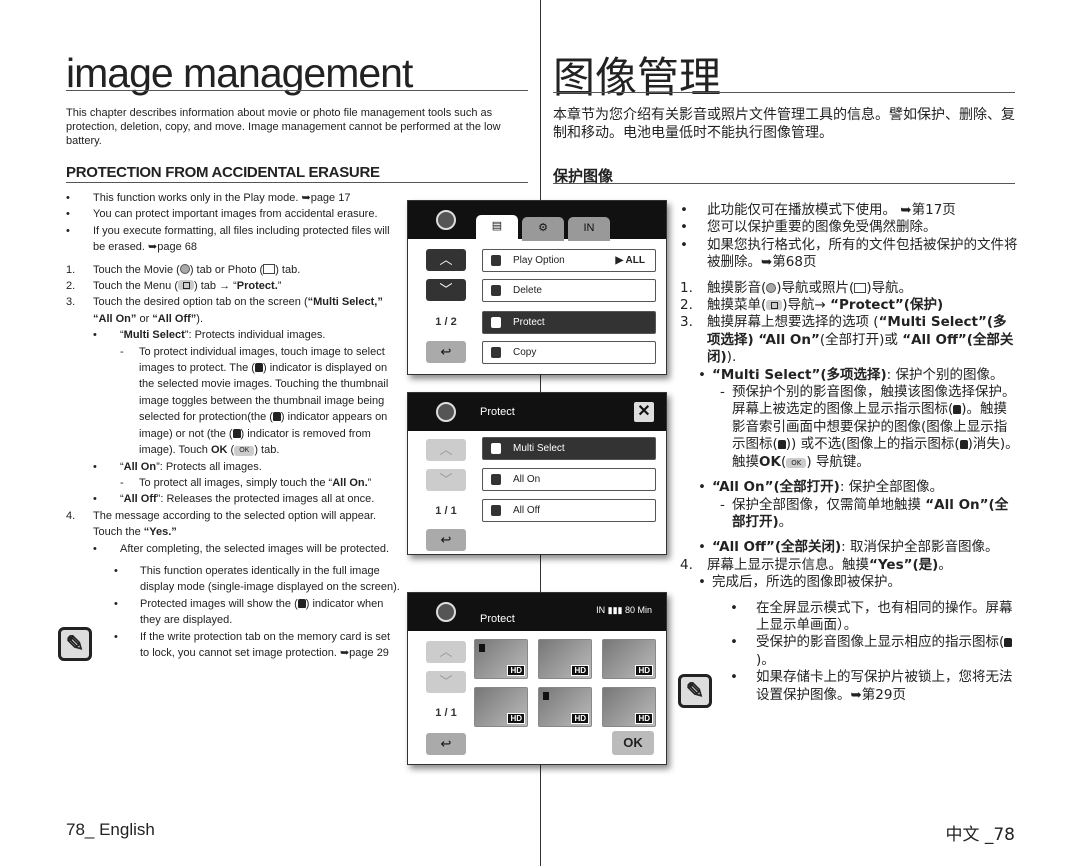 The image size is (1080, 866). I want to click on note-icon: ✎, so click(75, 644).